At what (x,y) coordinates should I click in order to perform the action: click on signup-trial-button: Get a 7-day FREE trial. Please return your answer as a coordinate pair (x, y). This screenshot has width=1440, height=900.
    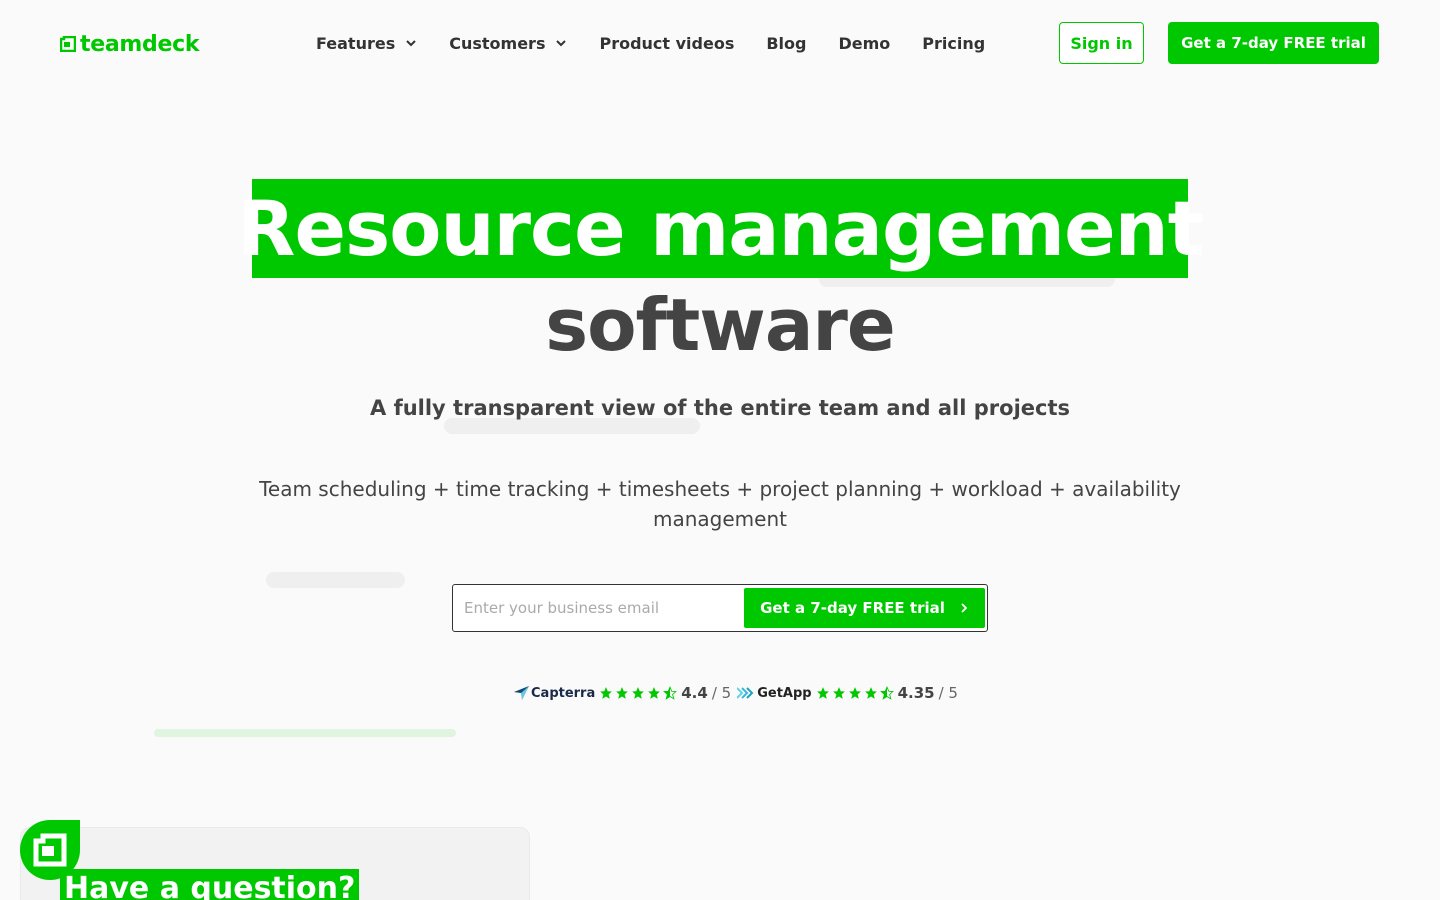
    Looking at the image, I should click on (864, 608).